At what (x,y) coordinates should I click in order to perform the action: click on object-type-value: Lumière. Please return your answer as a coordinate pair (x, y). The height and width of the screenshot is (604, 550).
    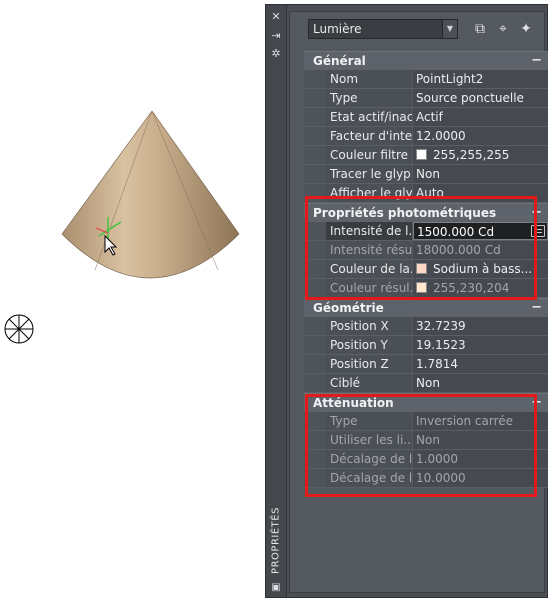
    Looking at the image, I should click on (337, 29).